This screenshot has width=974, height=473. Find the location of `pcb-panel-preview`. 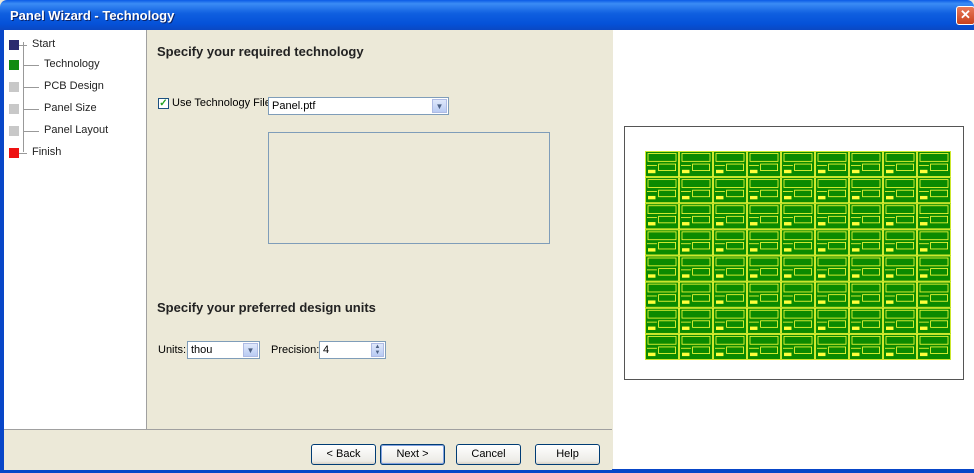

pcb-panel-preview is located at coordinates (798, 255).